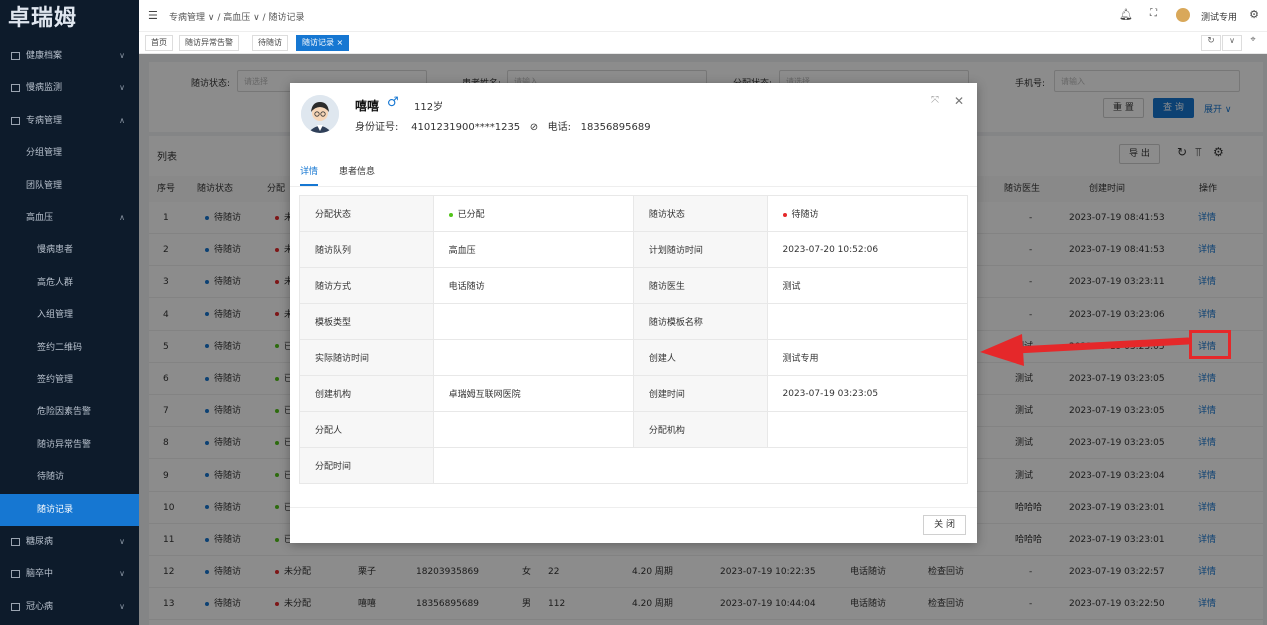  Describe the element at coordinates (44, 56) in the screenshot. I see `sidebar-item-label: 健康档案` at that location.